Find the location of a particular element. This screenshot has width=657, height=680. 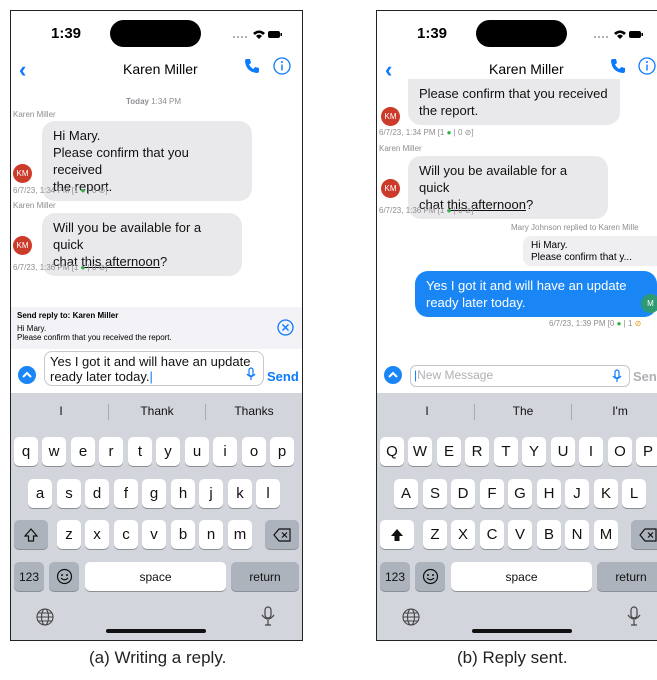

key: N is located at coordinates (577, 534).